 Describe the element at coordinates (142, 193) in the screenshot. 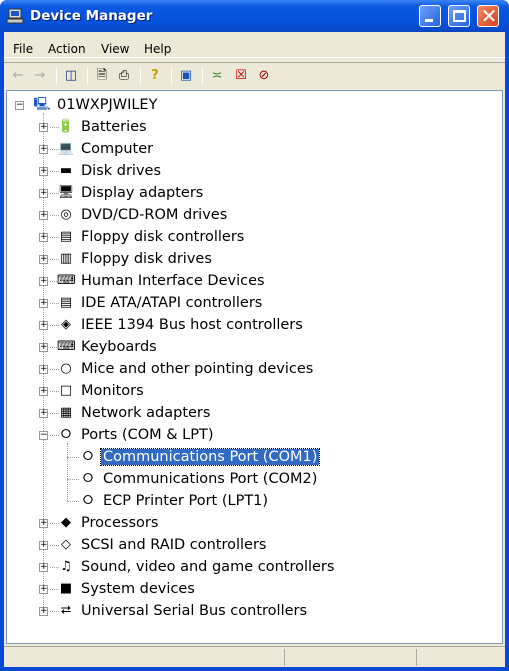

I see `tree-category-label: Display adapters` at that location.